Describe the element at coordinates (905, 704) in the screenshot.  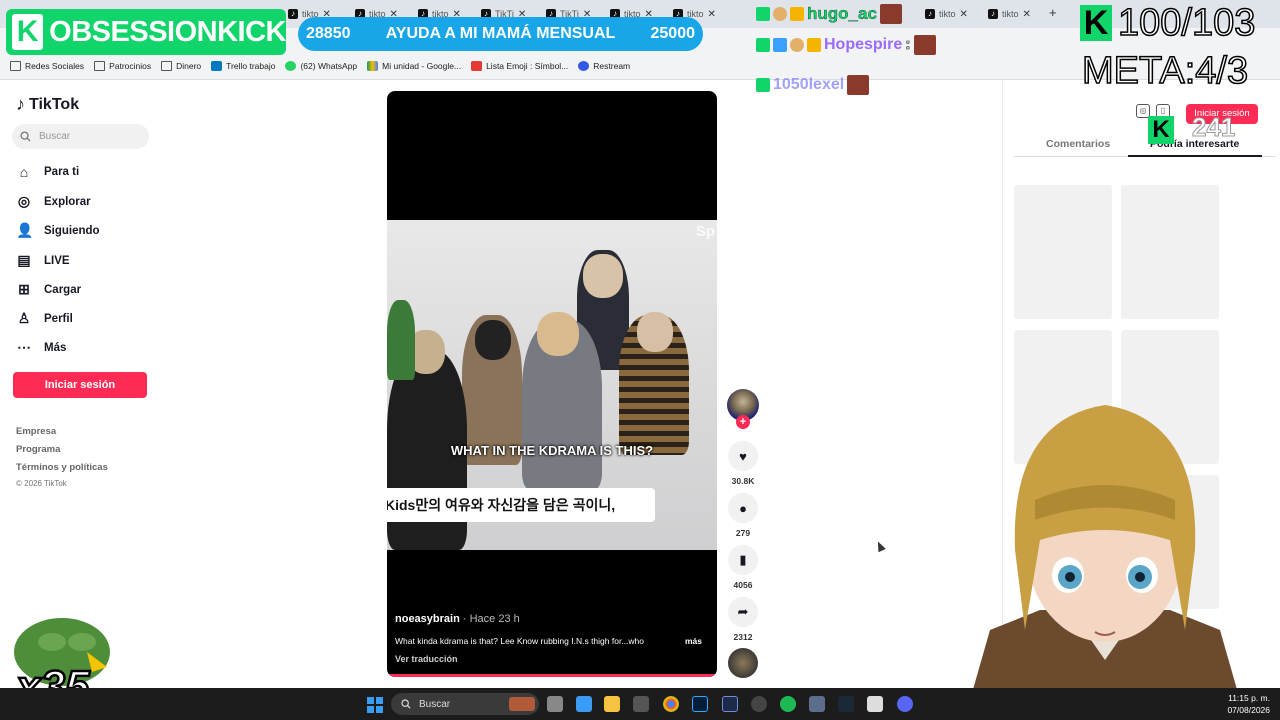
I see `discord-icon` at that location.